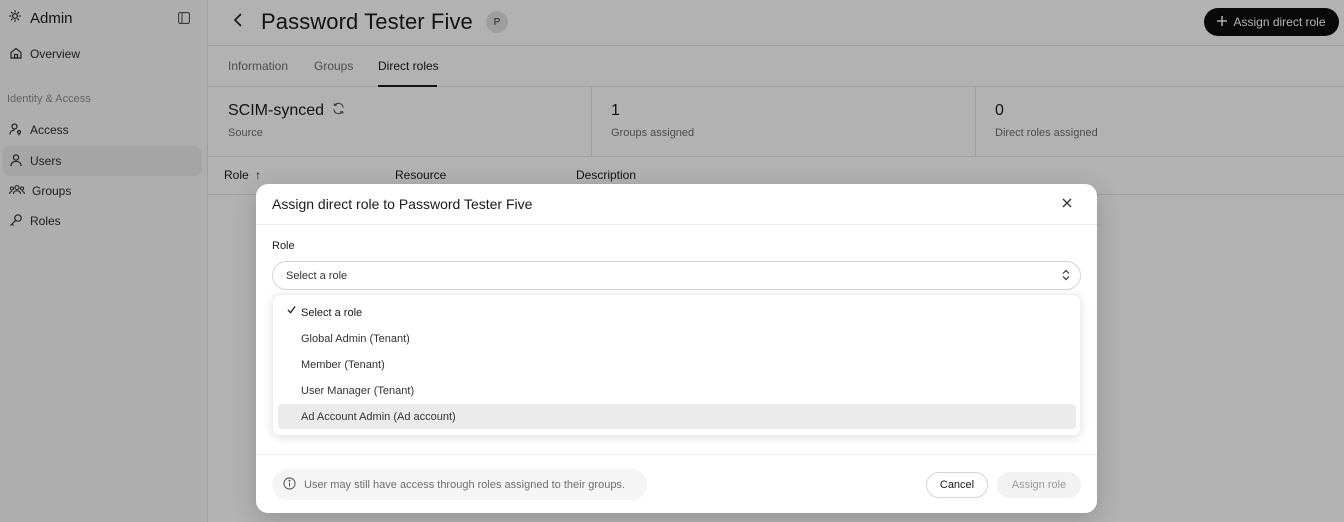 The width and height of the screenshot is (1344, 522). I want to click on check-icon, so click(291, 311).